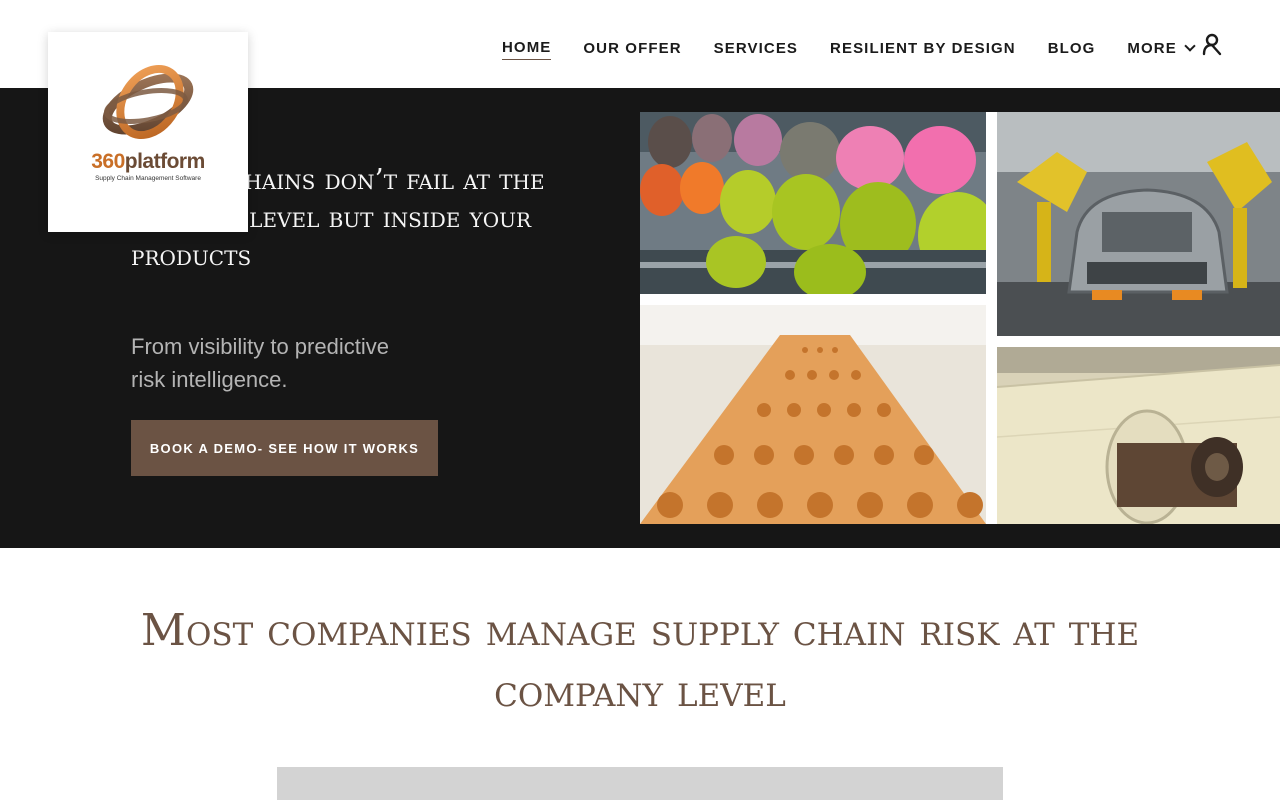  I want to click on nav-more: MORE, so click(1161, 48).